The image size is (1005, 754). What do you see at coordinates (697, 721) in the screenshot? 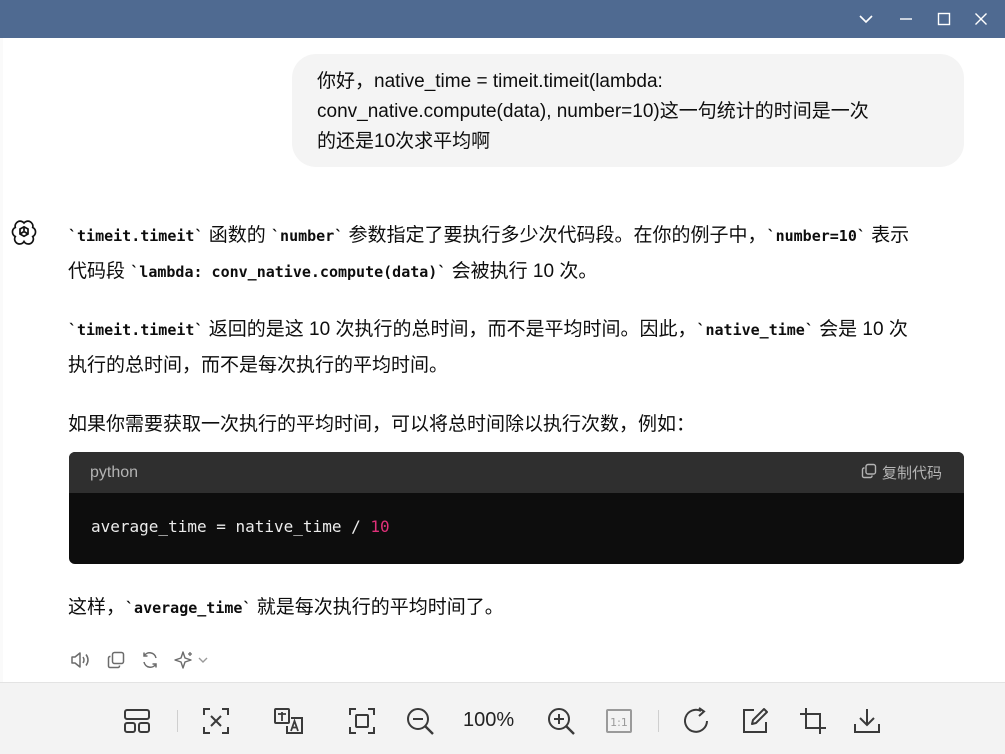
I see `rotate-icon` at bounding box center [697, 721].